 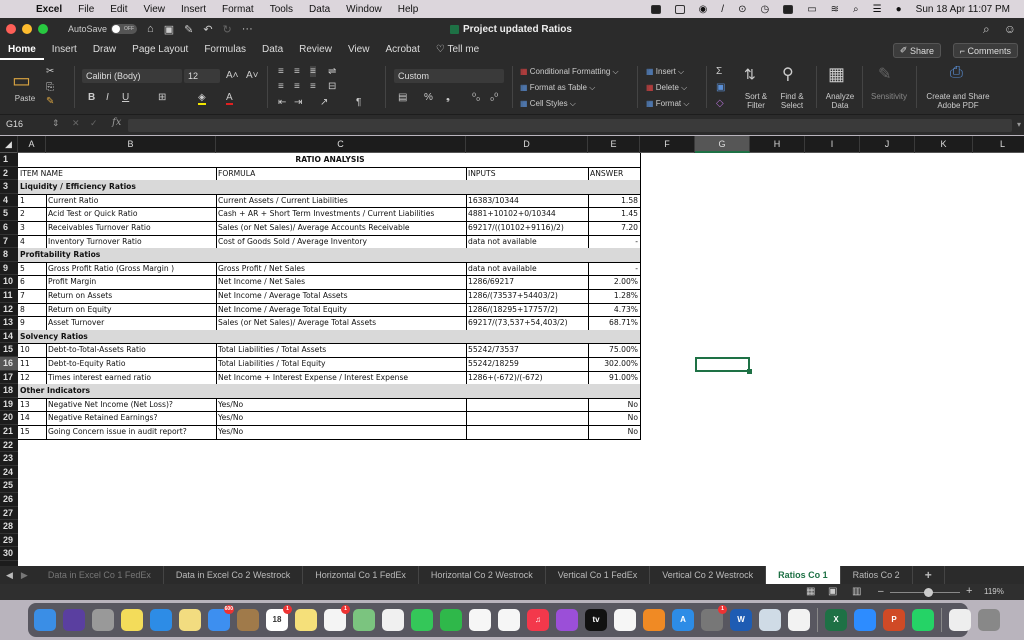 What do you see at coordinates (625, 620) in the screenshot?
I see `dock-keynote-icon` at bounding box center [625, 620].